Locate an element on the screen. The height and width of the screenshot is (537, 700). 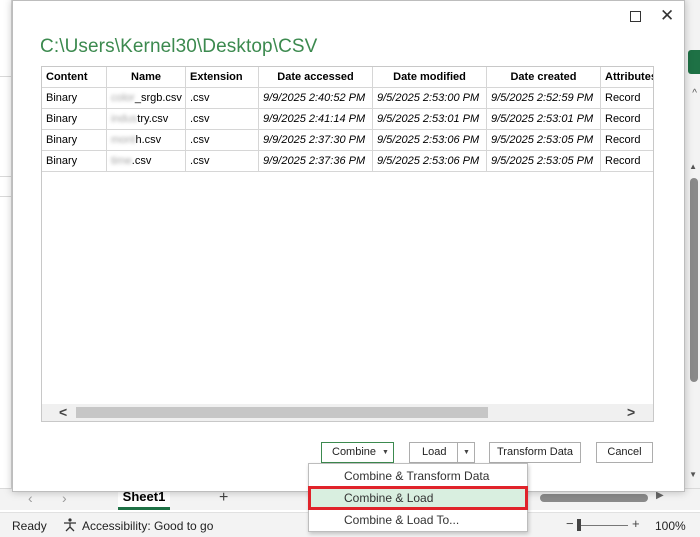
column-header: Attributes is located at coordinates (627, 77).